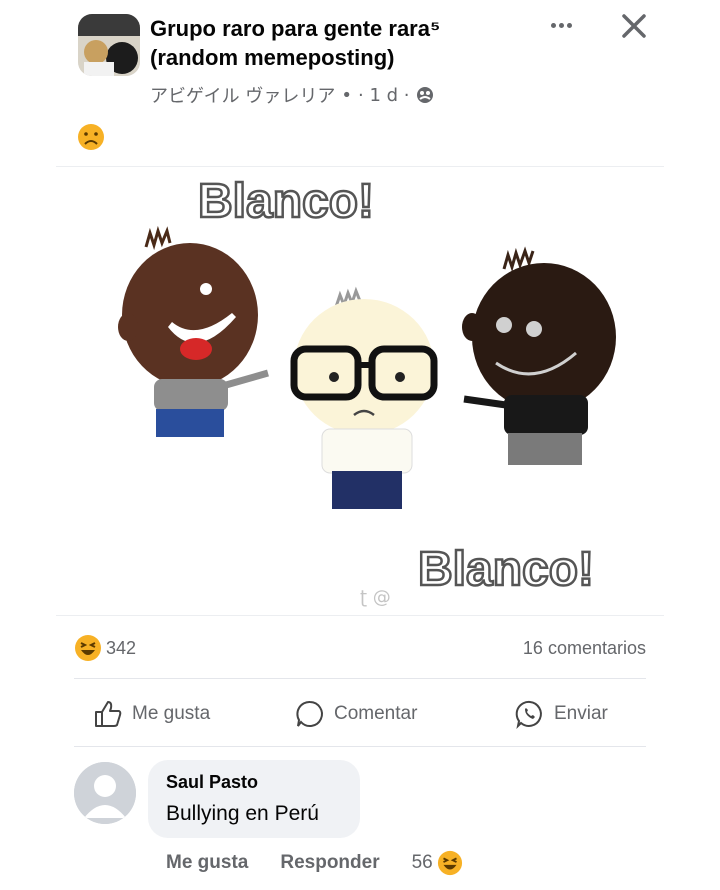  Describe the element at coordinates (193, 331) in the screenshot. I see `left-character-figure` at that location.